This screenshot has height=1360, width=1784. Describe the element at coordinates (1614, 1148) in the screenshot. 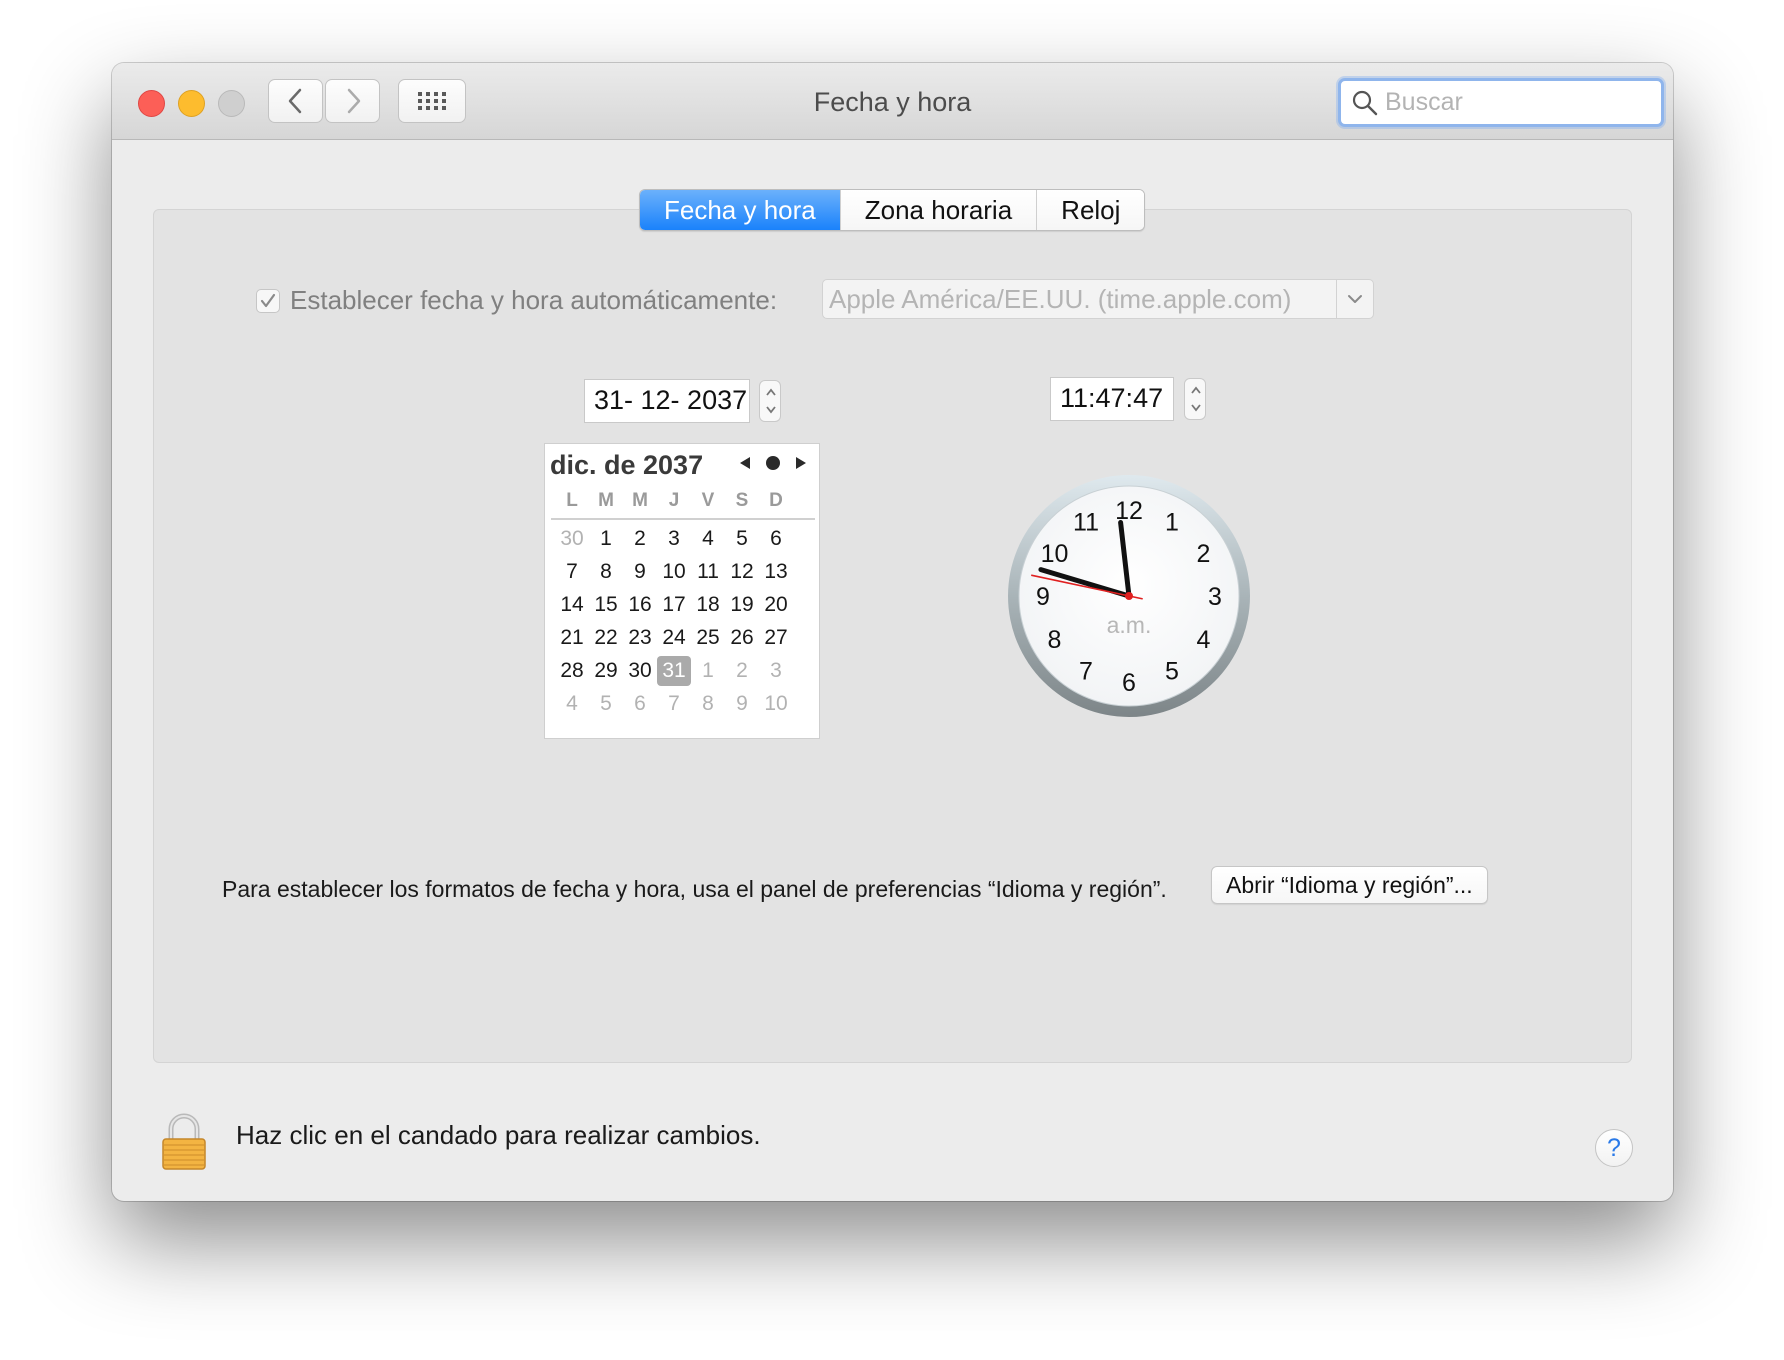

I see `help-button: ?` at that location.